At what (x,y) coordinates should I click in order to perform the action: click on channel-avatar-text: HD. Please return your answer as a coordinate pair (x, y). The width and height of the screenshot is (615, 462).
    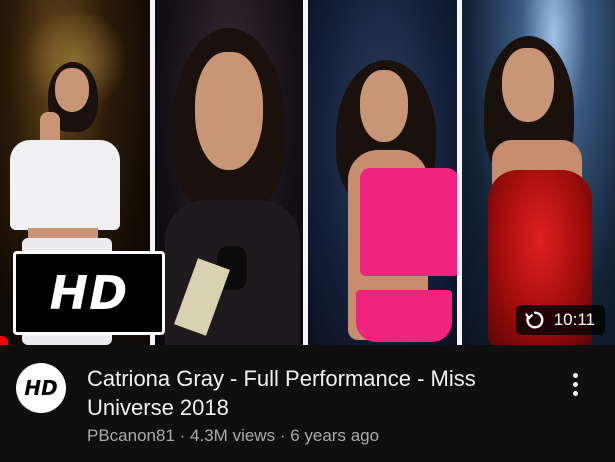
    Looking at the image, I should click on (41, 388).